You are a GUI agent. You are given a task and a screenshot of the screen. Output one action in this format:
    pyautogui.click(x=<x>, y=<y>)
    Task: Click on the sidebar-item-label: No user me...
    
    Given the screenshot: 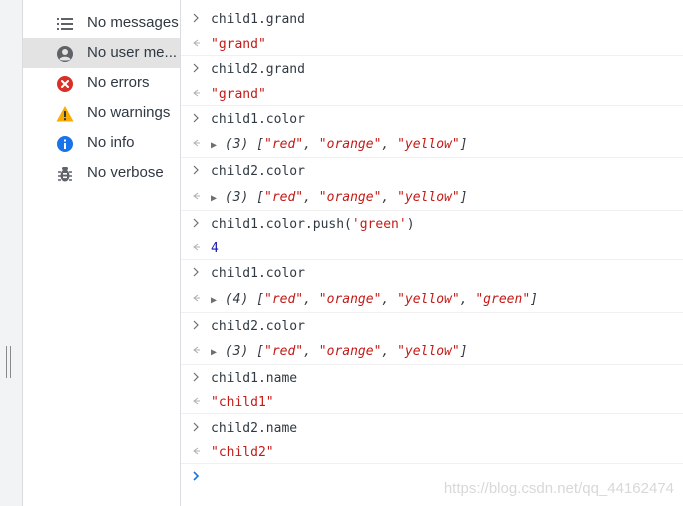 What is the action you would take?
    pyautogui.click(x=132, y=52)
    